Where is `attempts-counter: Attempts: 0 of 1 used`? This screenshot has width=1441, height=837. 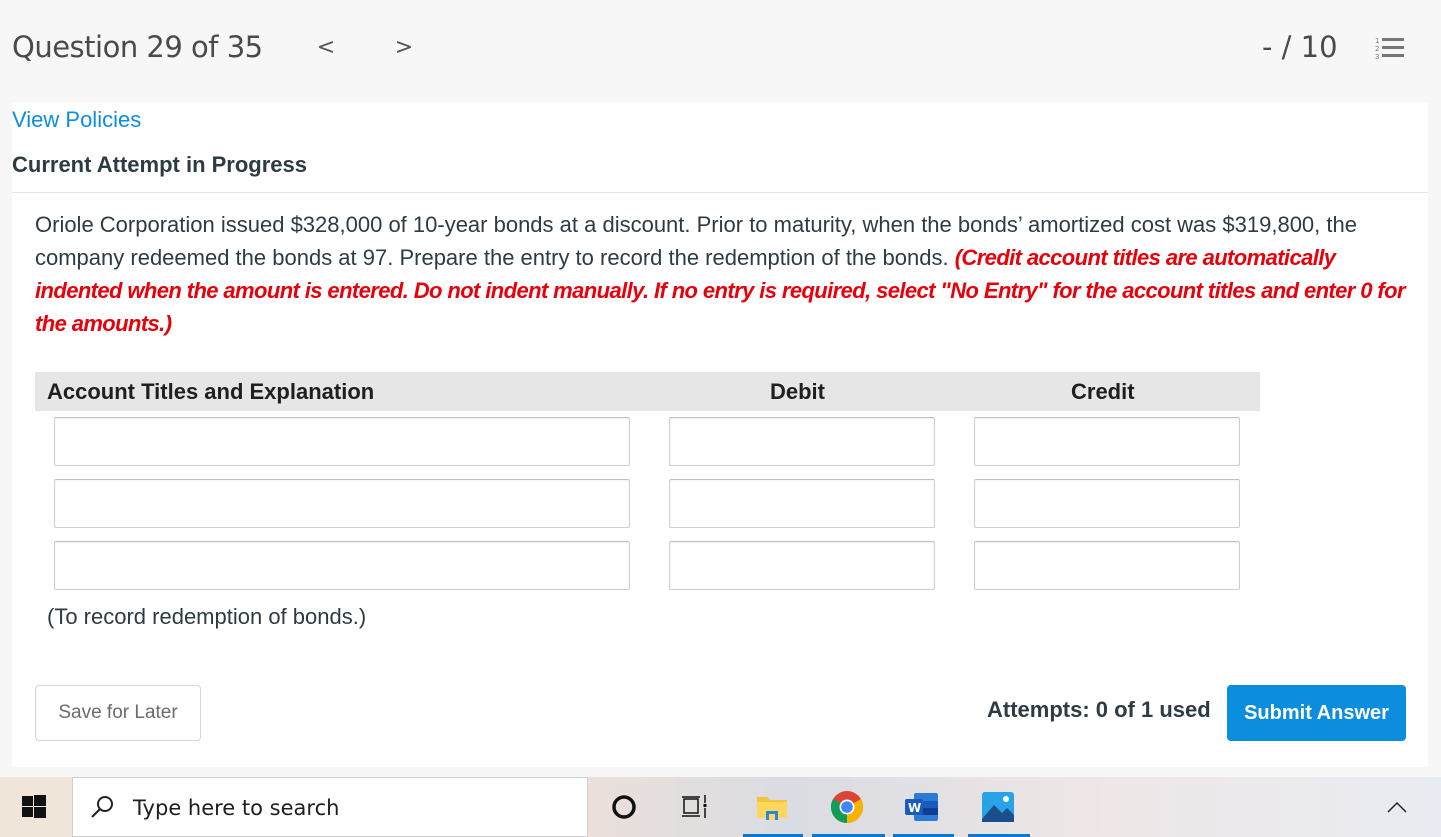 attempts-counter: Attempts: 0 of 1 used is located at coordinates (1099, 709).